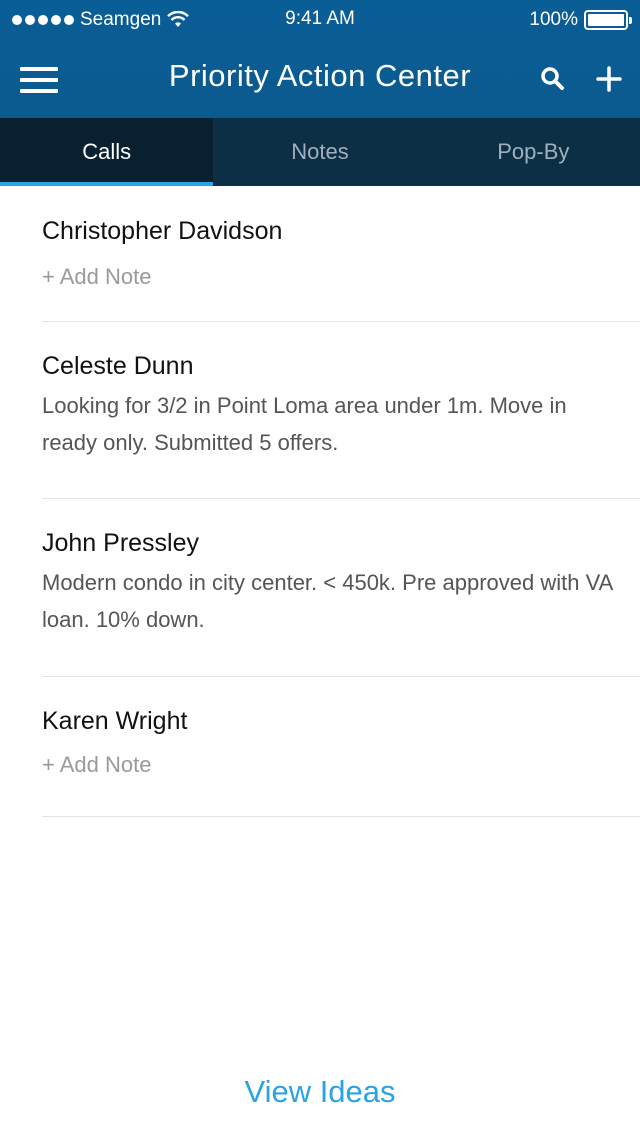  I want to click on tab-pop-by: Pop-By, so click(533, 152).